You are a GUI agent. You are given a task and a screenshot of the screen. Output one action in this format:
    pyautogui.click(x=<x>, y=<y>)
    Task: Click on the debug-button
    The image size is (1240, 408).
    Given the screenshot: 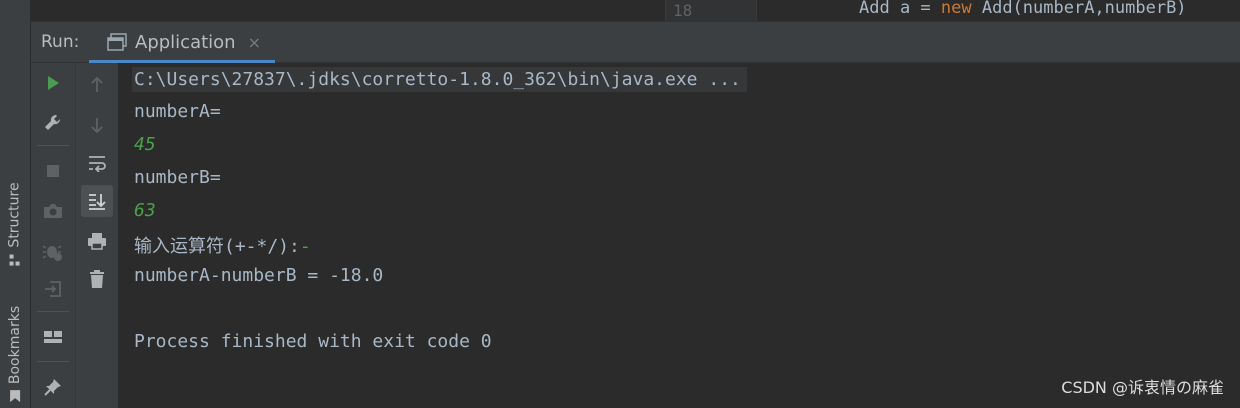 What is the action you would take?
    pyautogui.click(x=53, y=251)
    